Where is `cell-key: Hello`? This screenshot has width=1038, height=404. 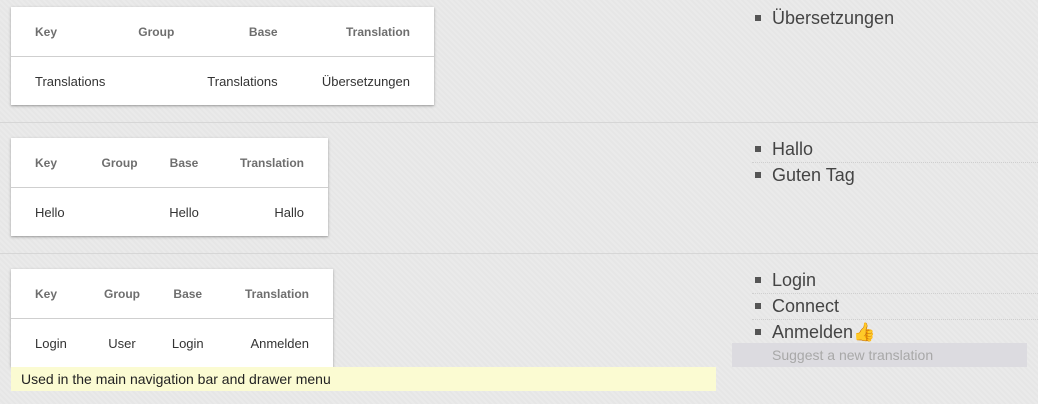
cell-key: Hello is located at coordinates (50, 212).